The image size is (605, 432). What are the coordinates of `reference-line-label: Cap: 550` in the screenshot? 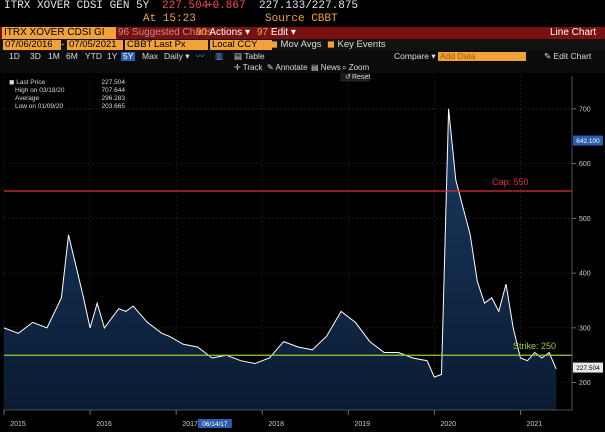 It's located at (510, 182).